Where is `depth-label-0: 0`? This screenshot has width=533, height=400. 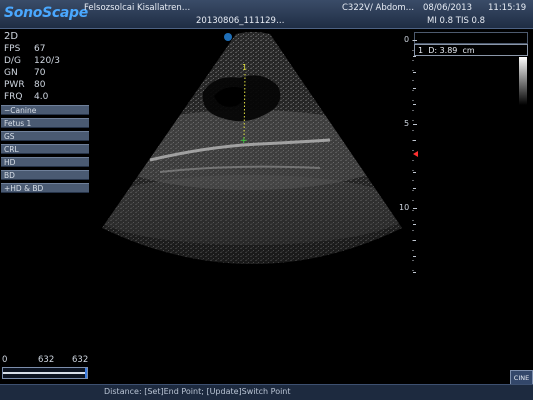 depth-label-0: 0 is located at coordinates (407, 39).